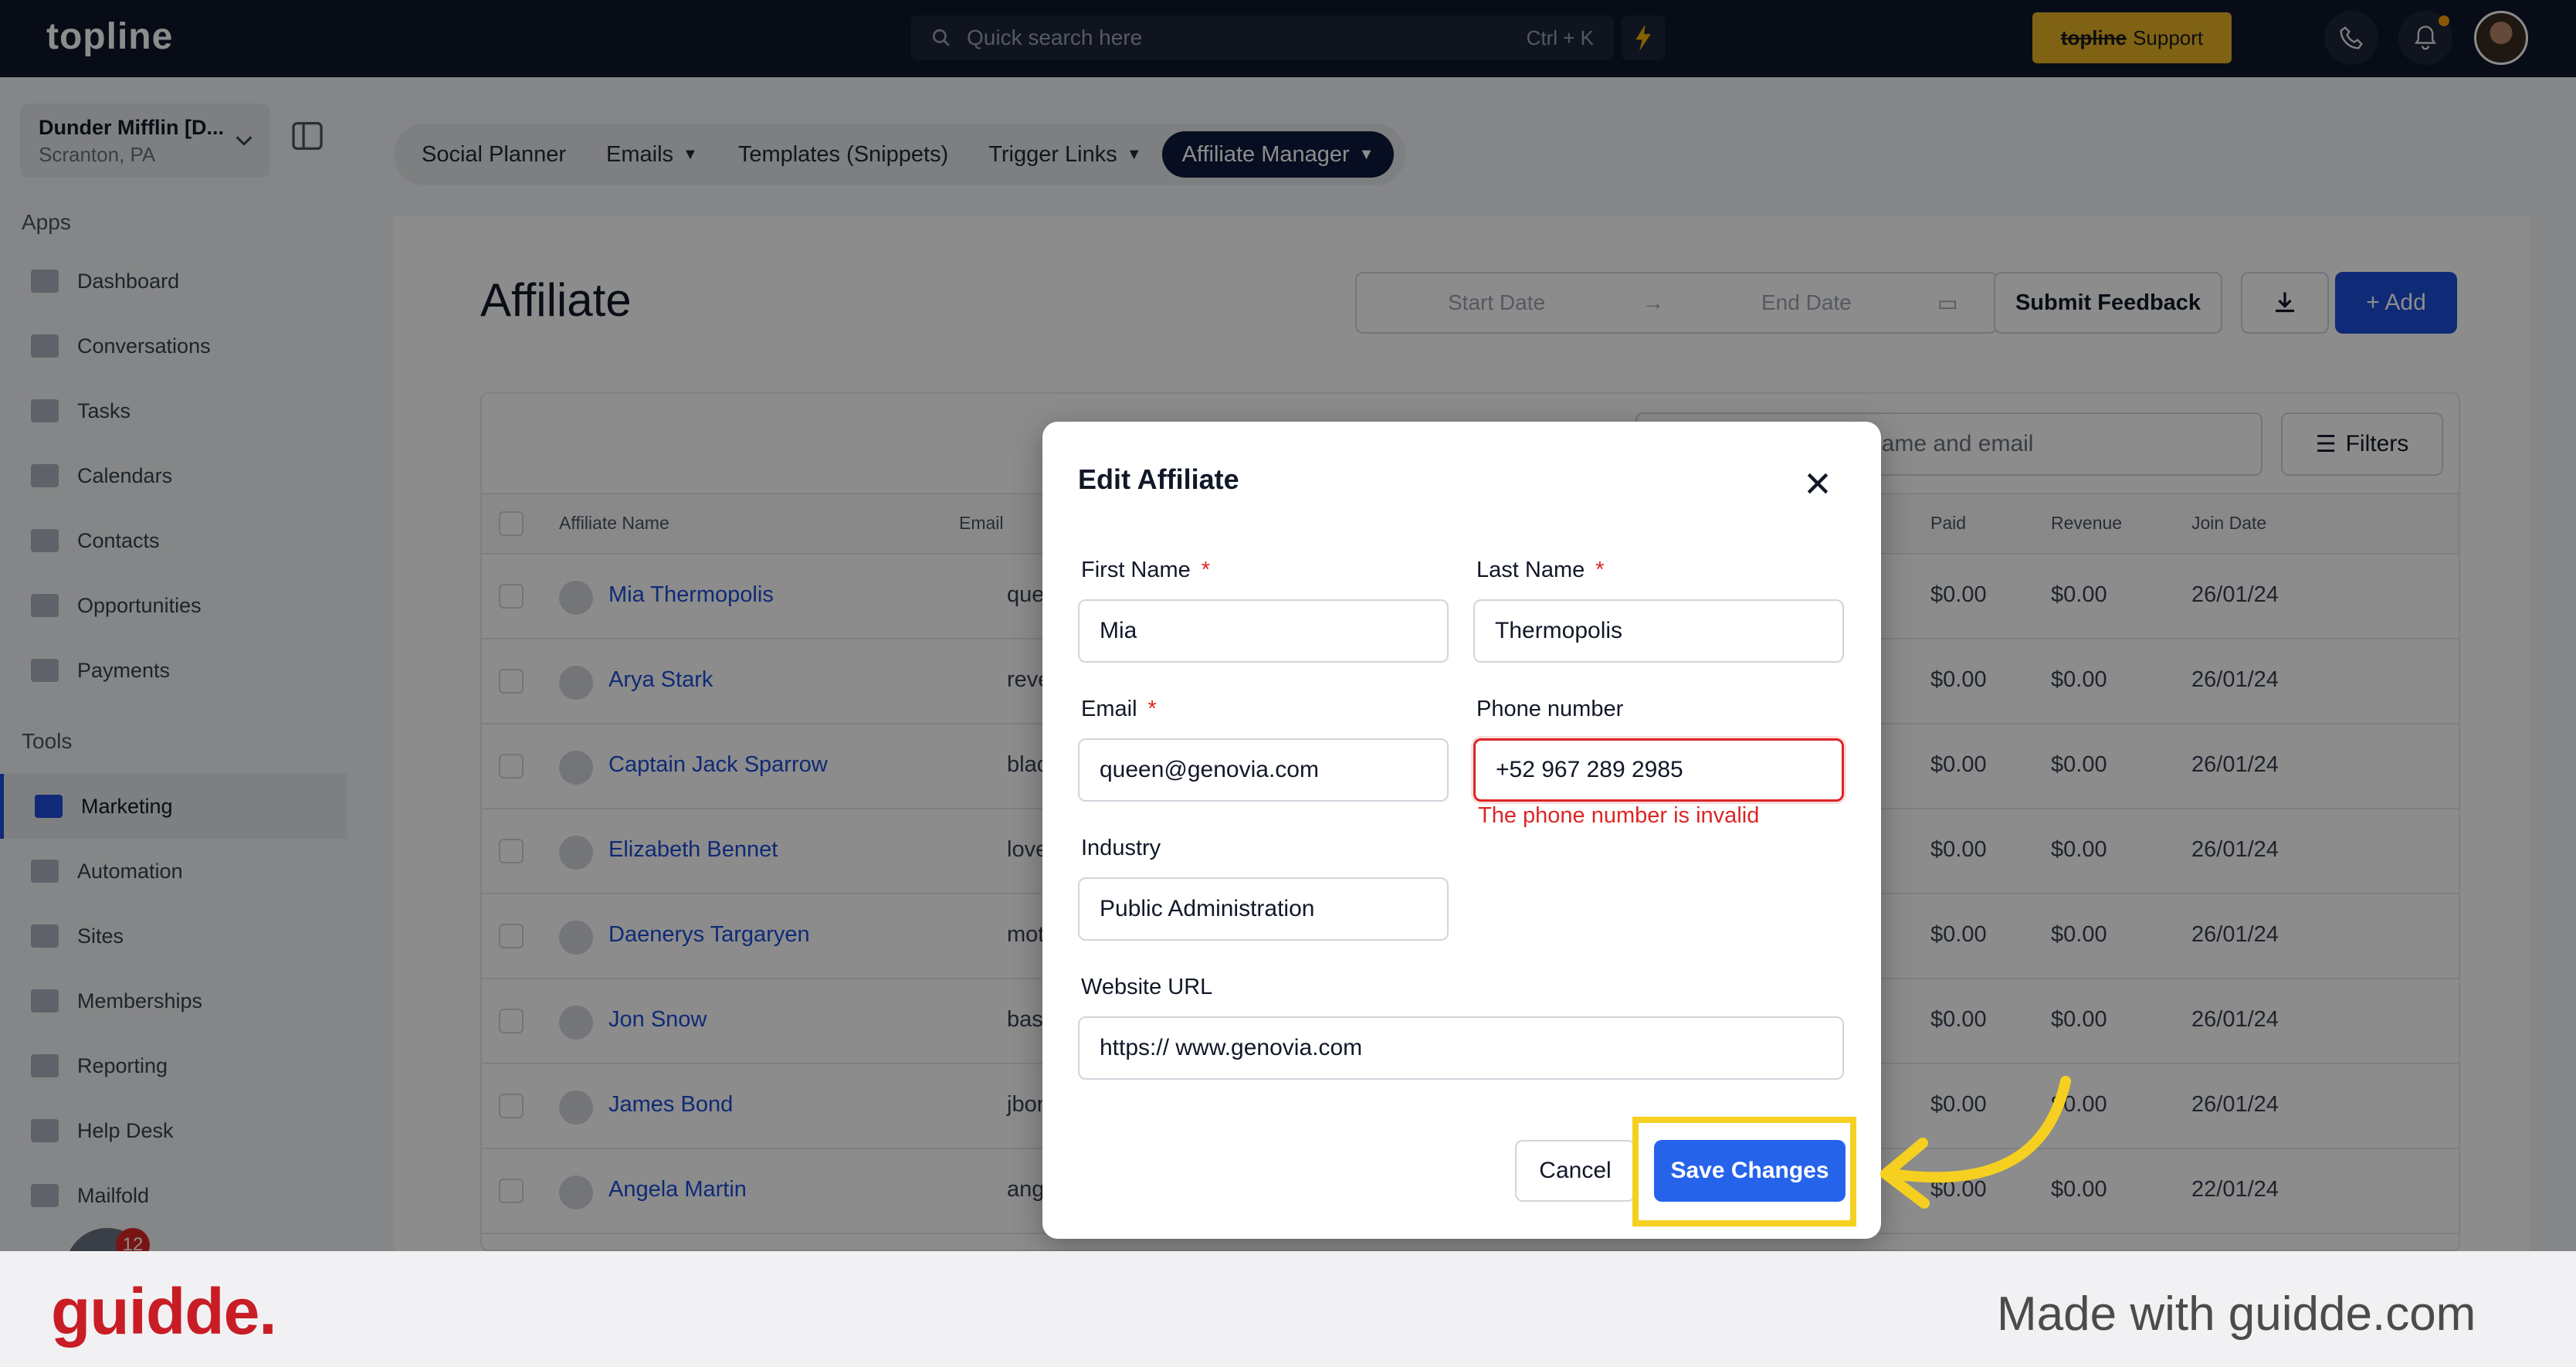 The width and height of the screenshot is (2576, 1367). Describe the element at coordinates (1461, 1048) in the screenshot. I see `website-url-field: https:// www.genovia.com` at that location.